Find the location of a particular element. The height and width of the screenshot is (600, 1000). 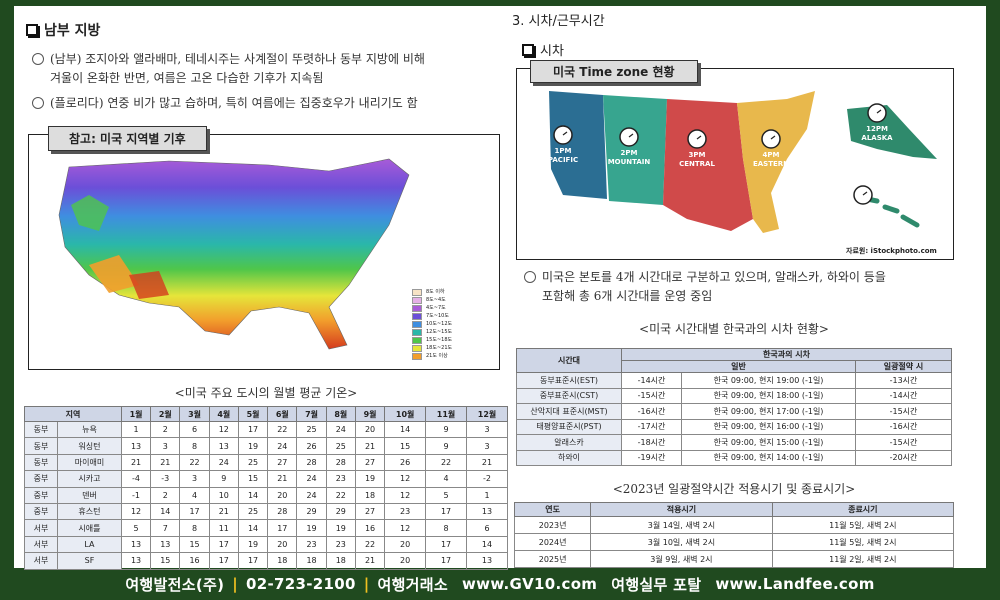

zone-time: 12PM is located at coordinates (877, 129).